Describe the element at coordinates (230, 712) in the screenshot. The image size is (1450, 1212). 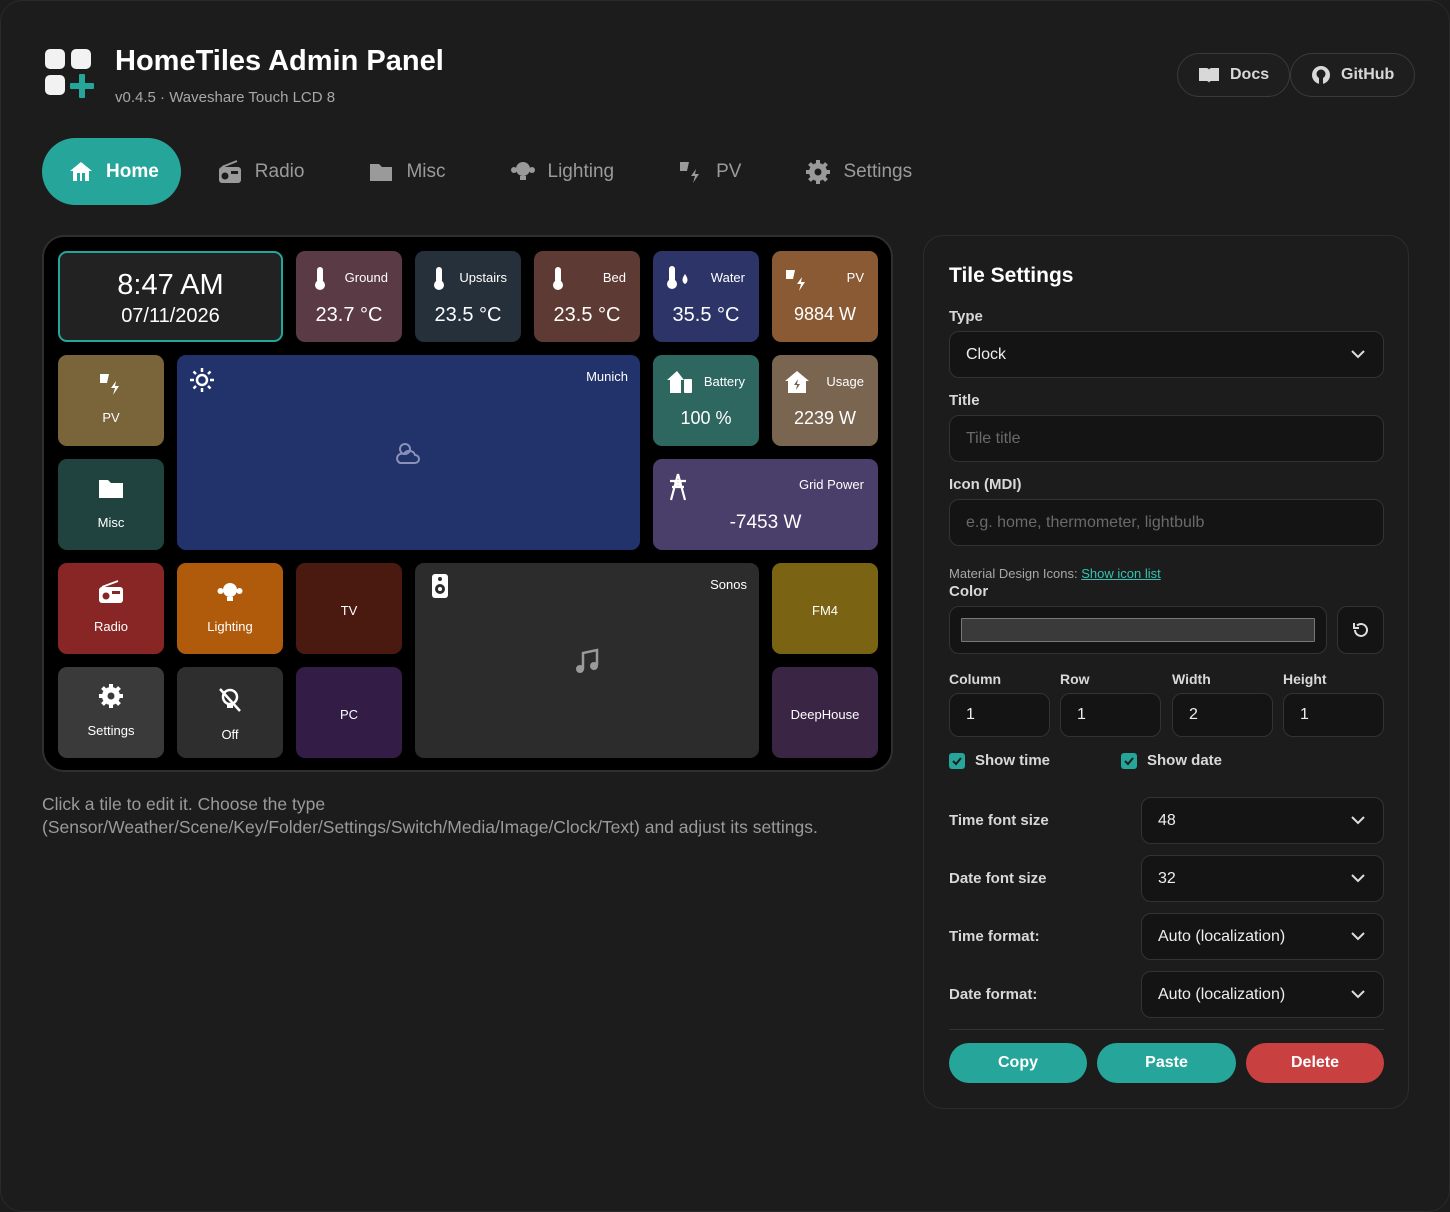
I see `tile-off: Off` at that location.